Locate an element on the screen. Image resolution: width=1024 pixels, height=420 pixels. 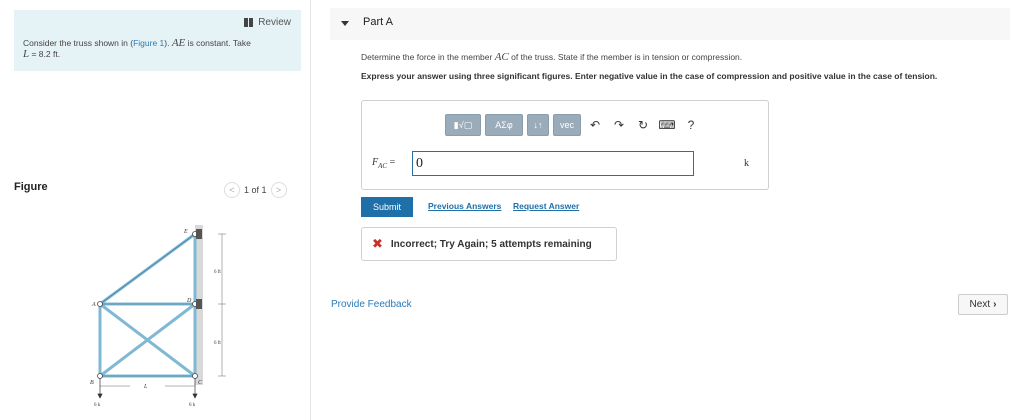
truss-figure: E D A B C 6 ft 6 ft L 6 k 6 k is located at coordinates (158, 316).